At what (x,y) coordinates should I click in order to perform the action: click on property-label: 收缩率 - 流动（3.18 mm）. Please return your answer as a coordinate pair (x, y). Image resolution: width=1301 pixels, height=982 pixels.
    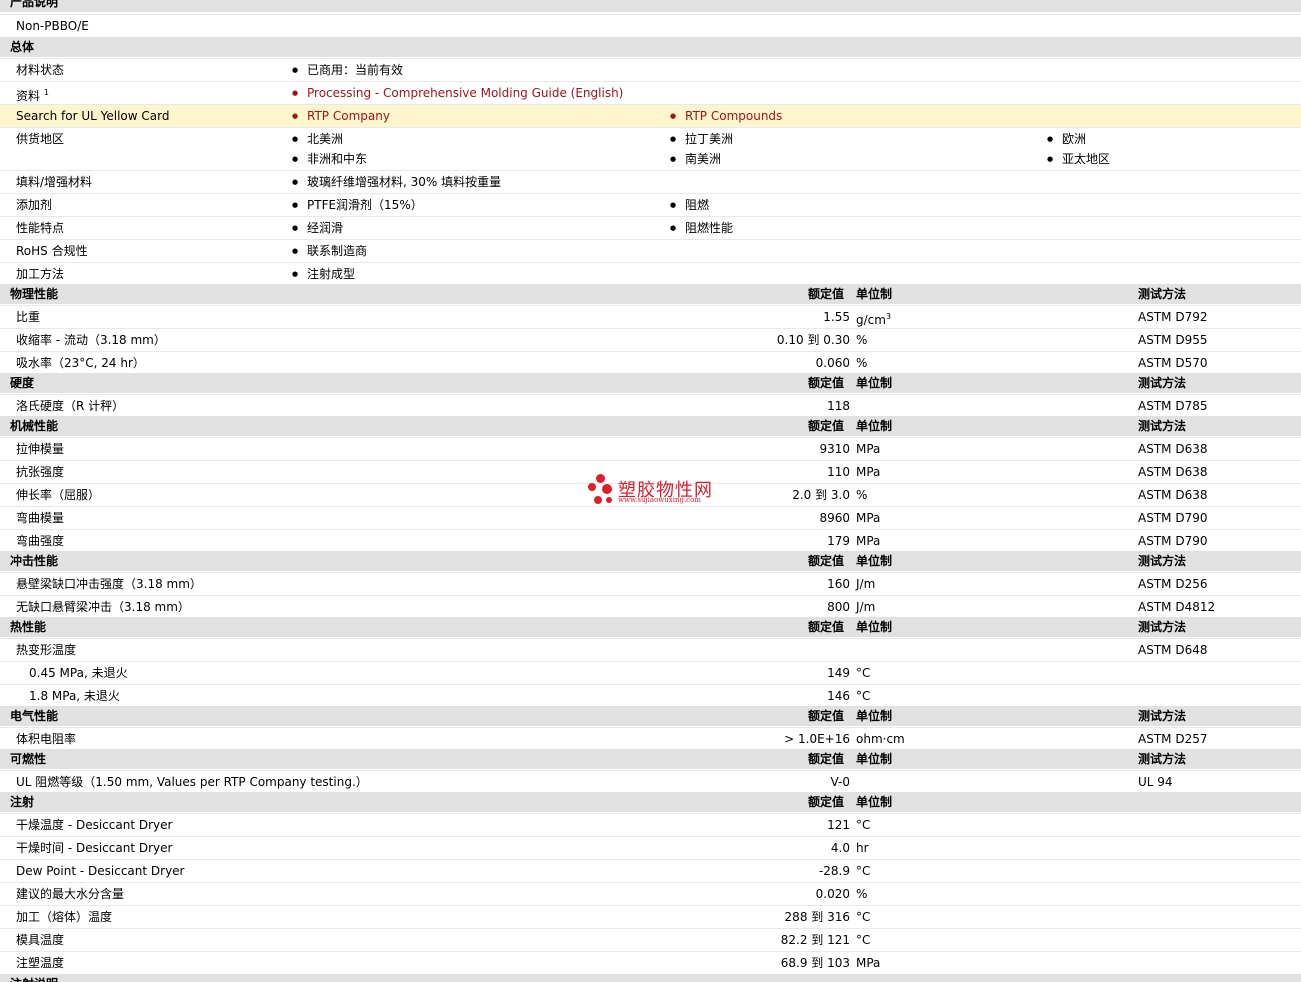
    Looking at the image, I should click on (91, 340).